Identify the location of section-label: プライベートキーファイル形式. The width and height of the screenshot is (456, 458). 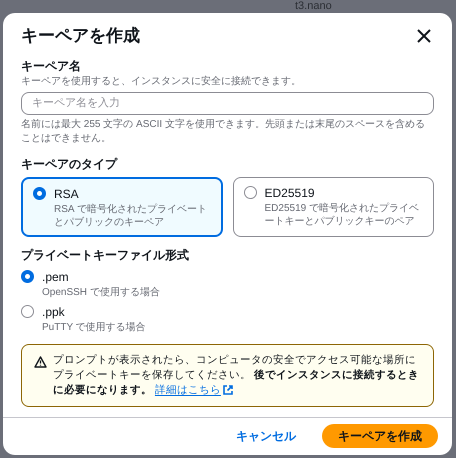
(105, 255).